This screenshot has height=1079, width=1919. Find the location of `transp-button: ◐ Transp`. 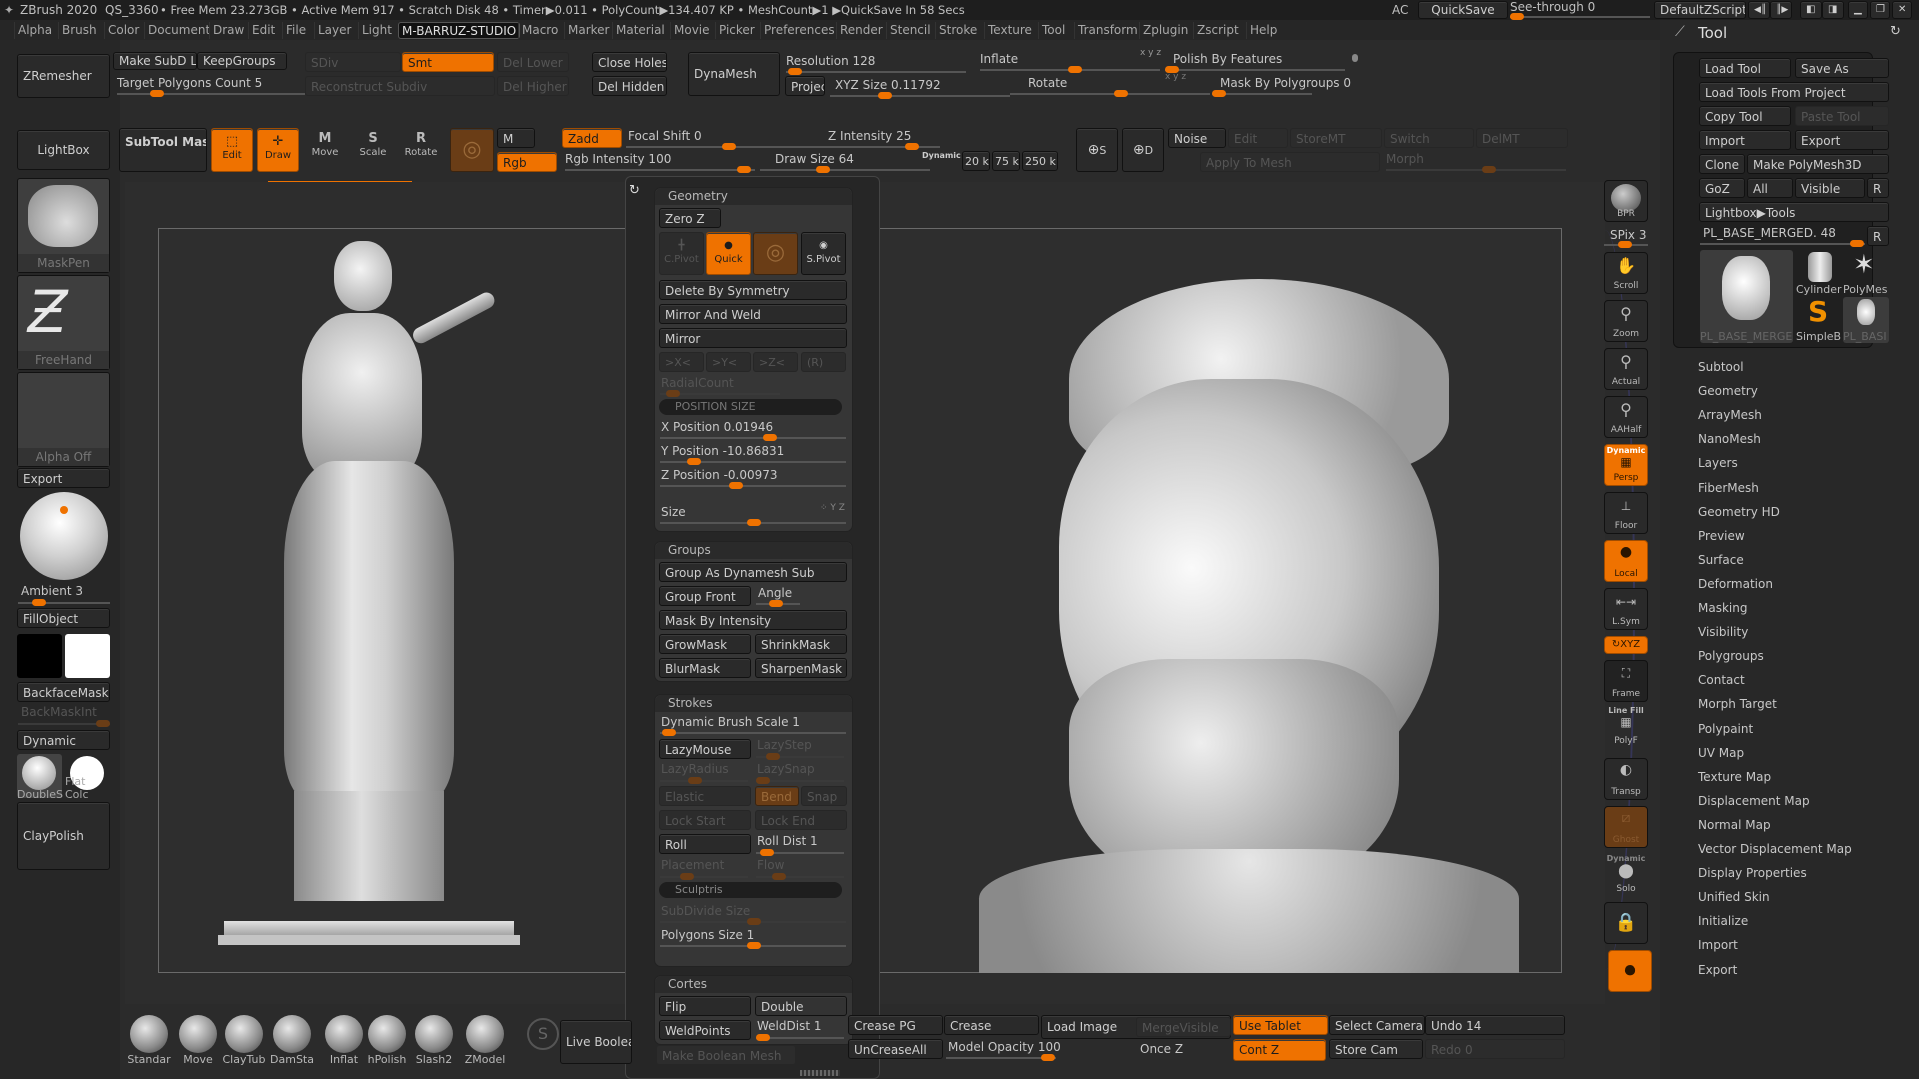

transp-button: ◐ Transp is located at coordinates (1626, 779).